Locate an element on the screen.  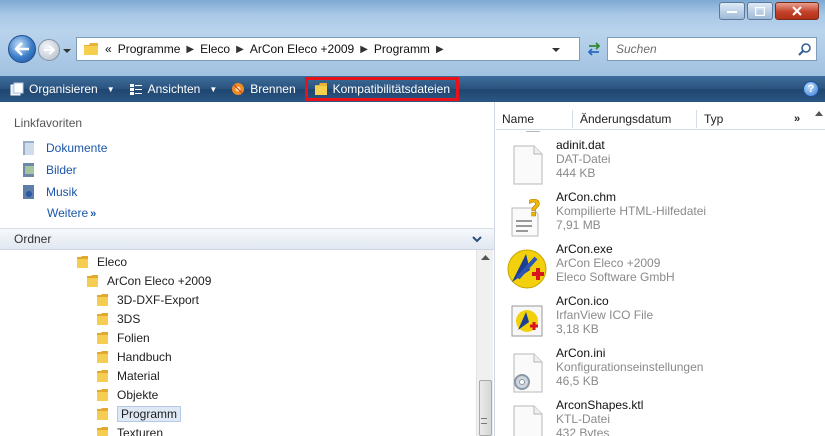
help-button: ? is located at coordinates (811, 89).